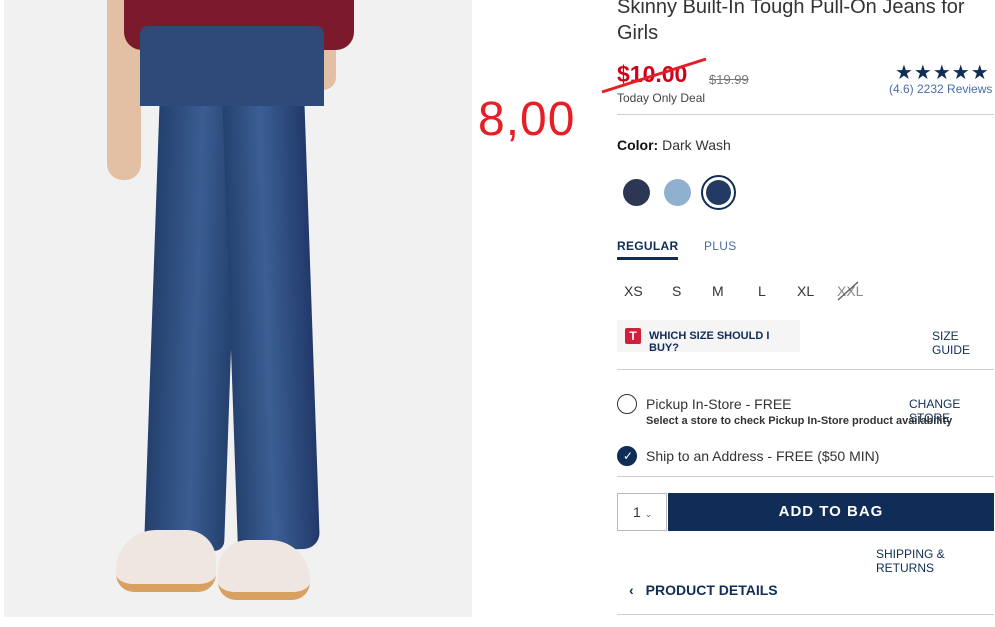 The height and width of the screenshot is (627, 995). I want to click on change-store-link: CHANGE STORE, so click(952, 411).